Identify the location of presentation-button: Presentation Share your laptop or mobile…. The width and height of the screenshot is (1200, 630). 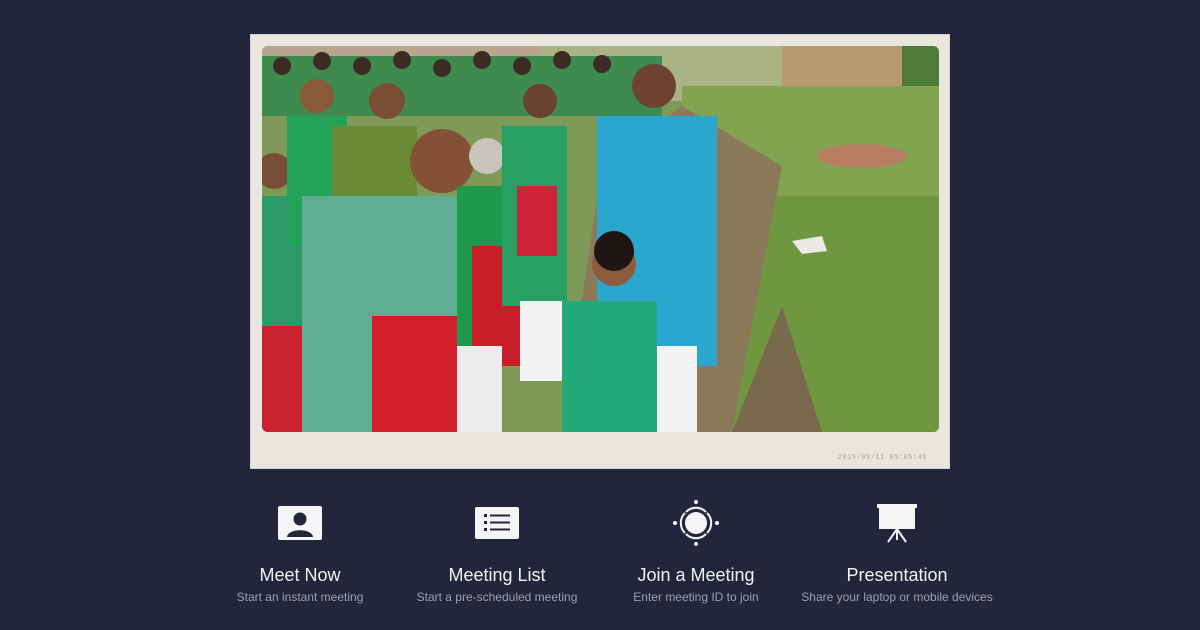
(897, 549).